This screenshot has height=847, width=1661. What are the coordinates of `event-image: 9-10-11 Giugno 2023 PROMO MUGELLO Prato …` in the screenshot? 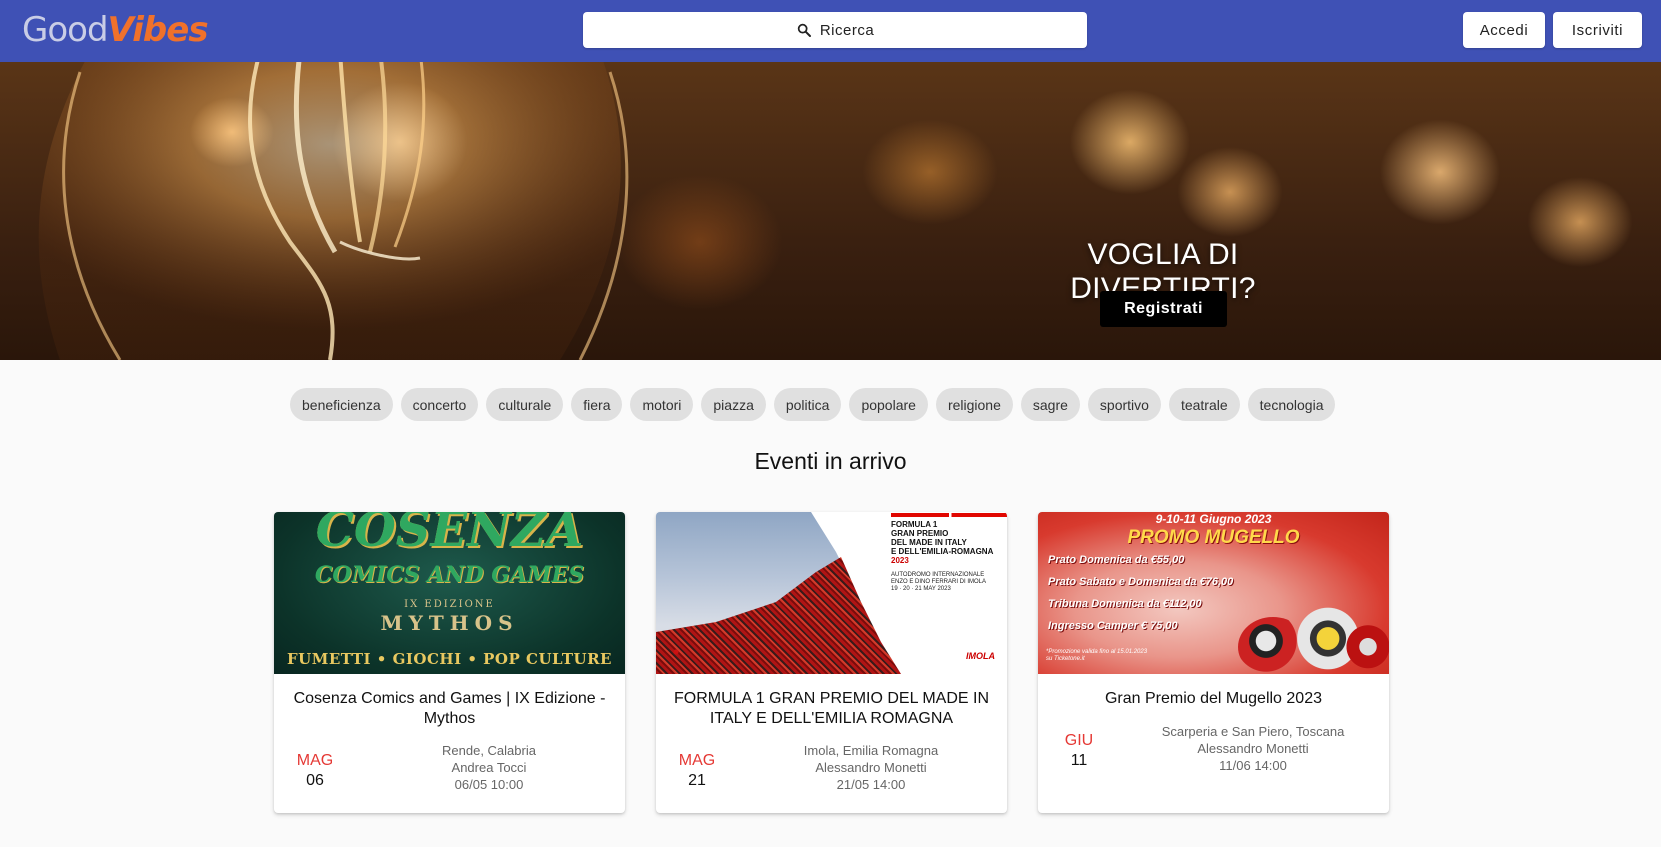 It's located at (1213, 593).